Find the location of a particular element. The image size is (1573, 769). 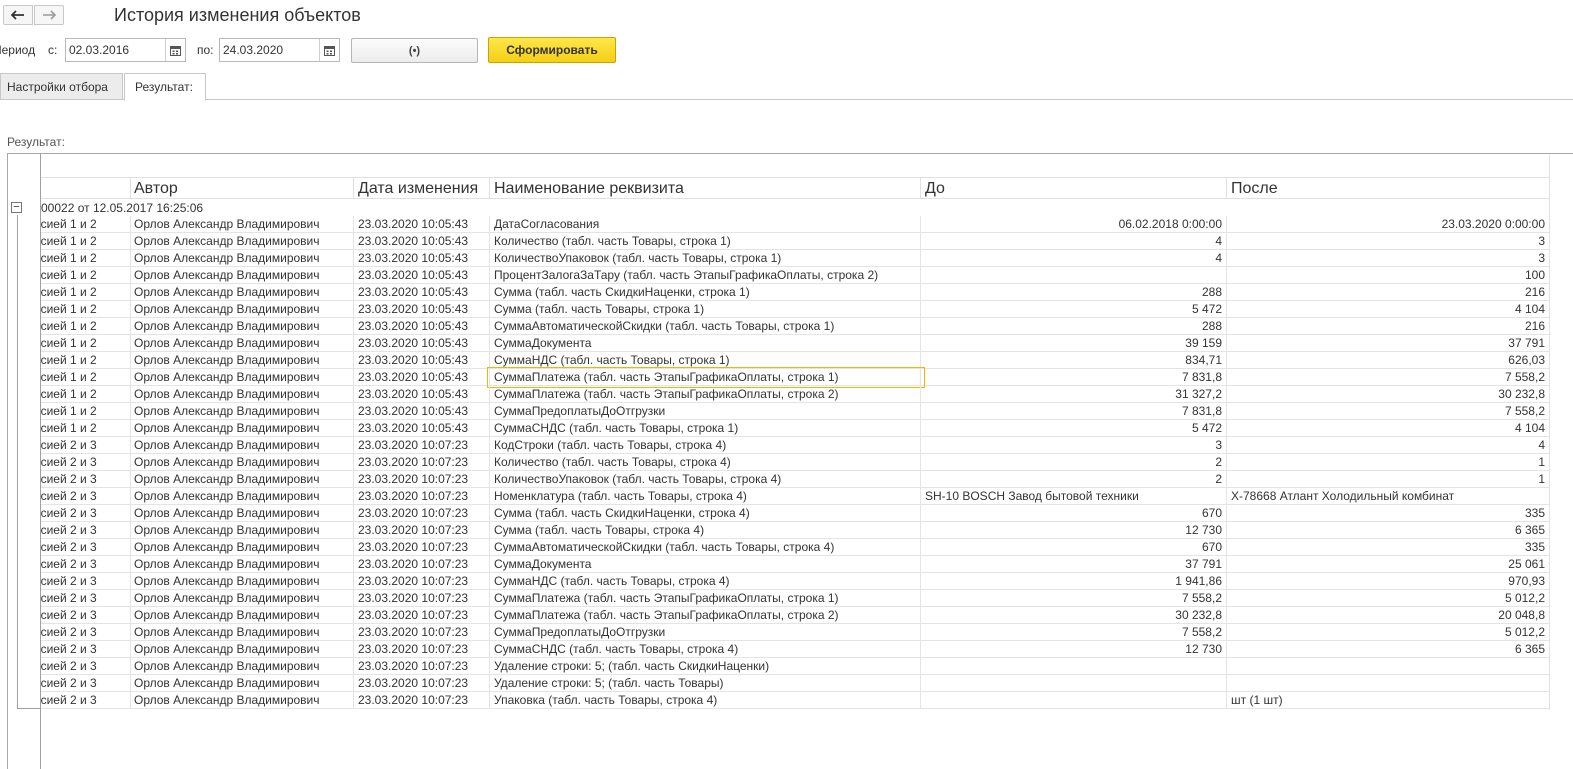

arrow-right-icon is located at coordinates (49, 15).